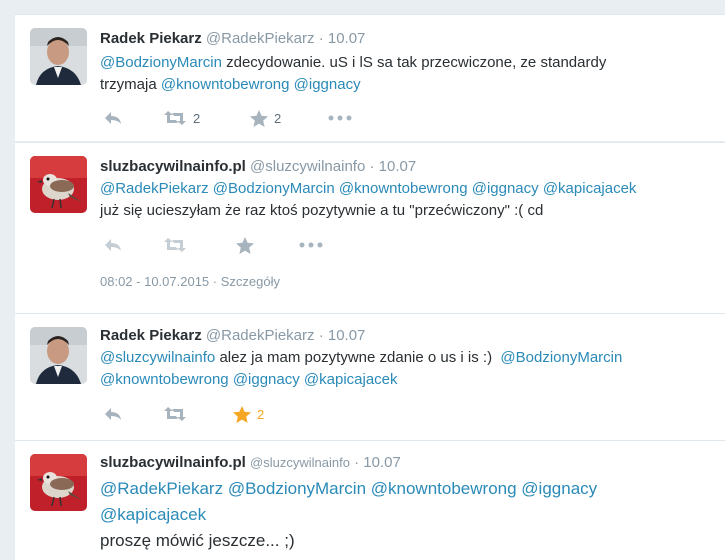 The height and width of the screenshot is (560, 725). I want to click on tweet-text-line: @knowntobewrong @iggnacy @kapicajacek, so click(407, 380).